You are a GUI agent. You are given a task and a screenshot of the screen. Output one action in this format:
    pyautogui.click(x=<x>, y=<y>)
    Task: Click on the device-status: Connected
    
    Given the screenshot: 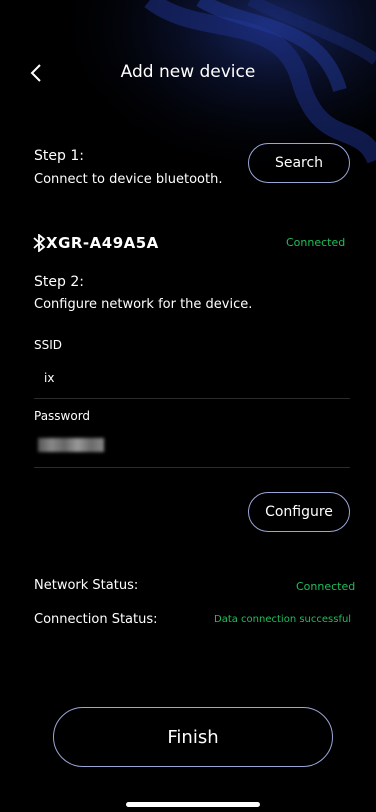 What is the action you would take?
    pyautogui.click(x=316, y=242)
    